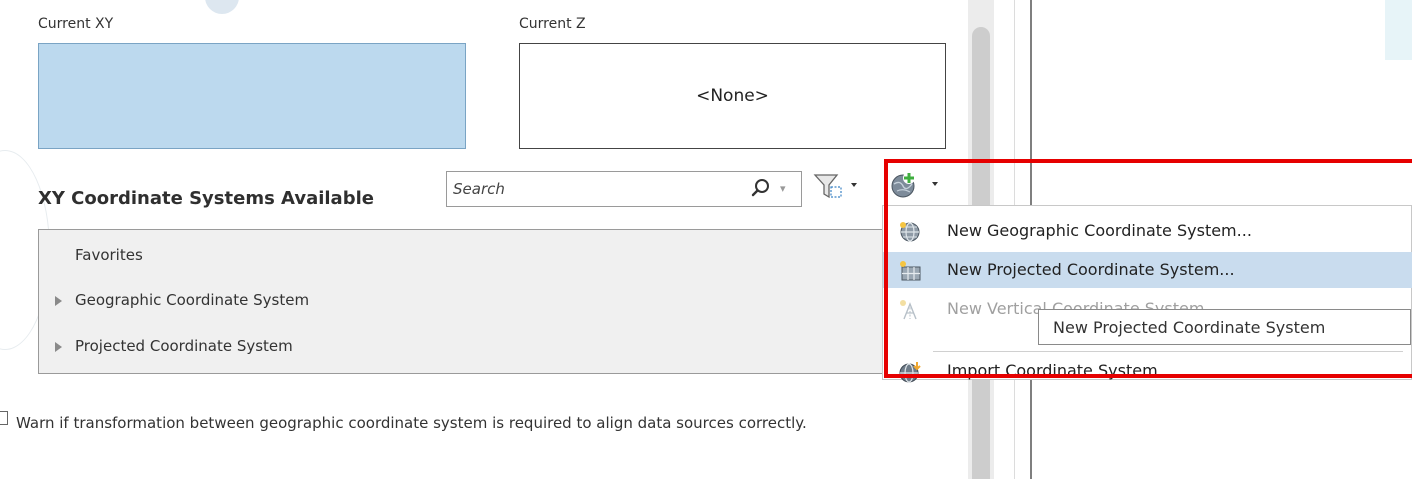  What do you see at coordinates (910, 232) in the screenshot?
I see `geographic-globe-icon` at bounding box center [910, 232].